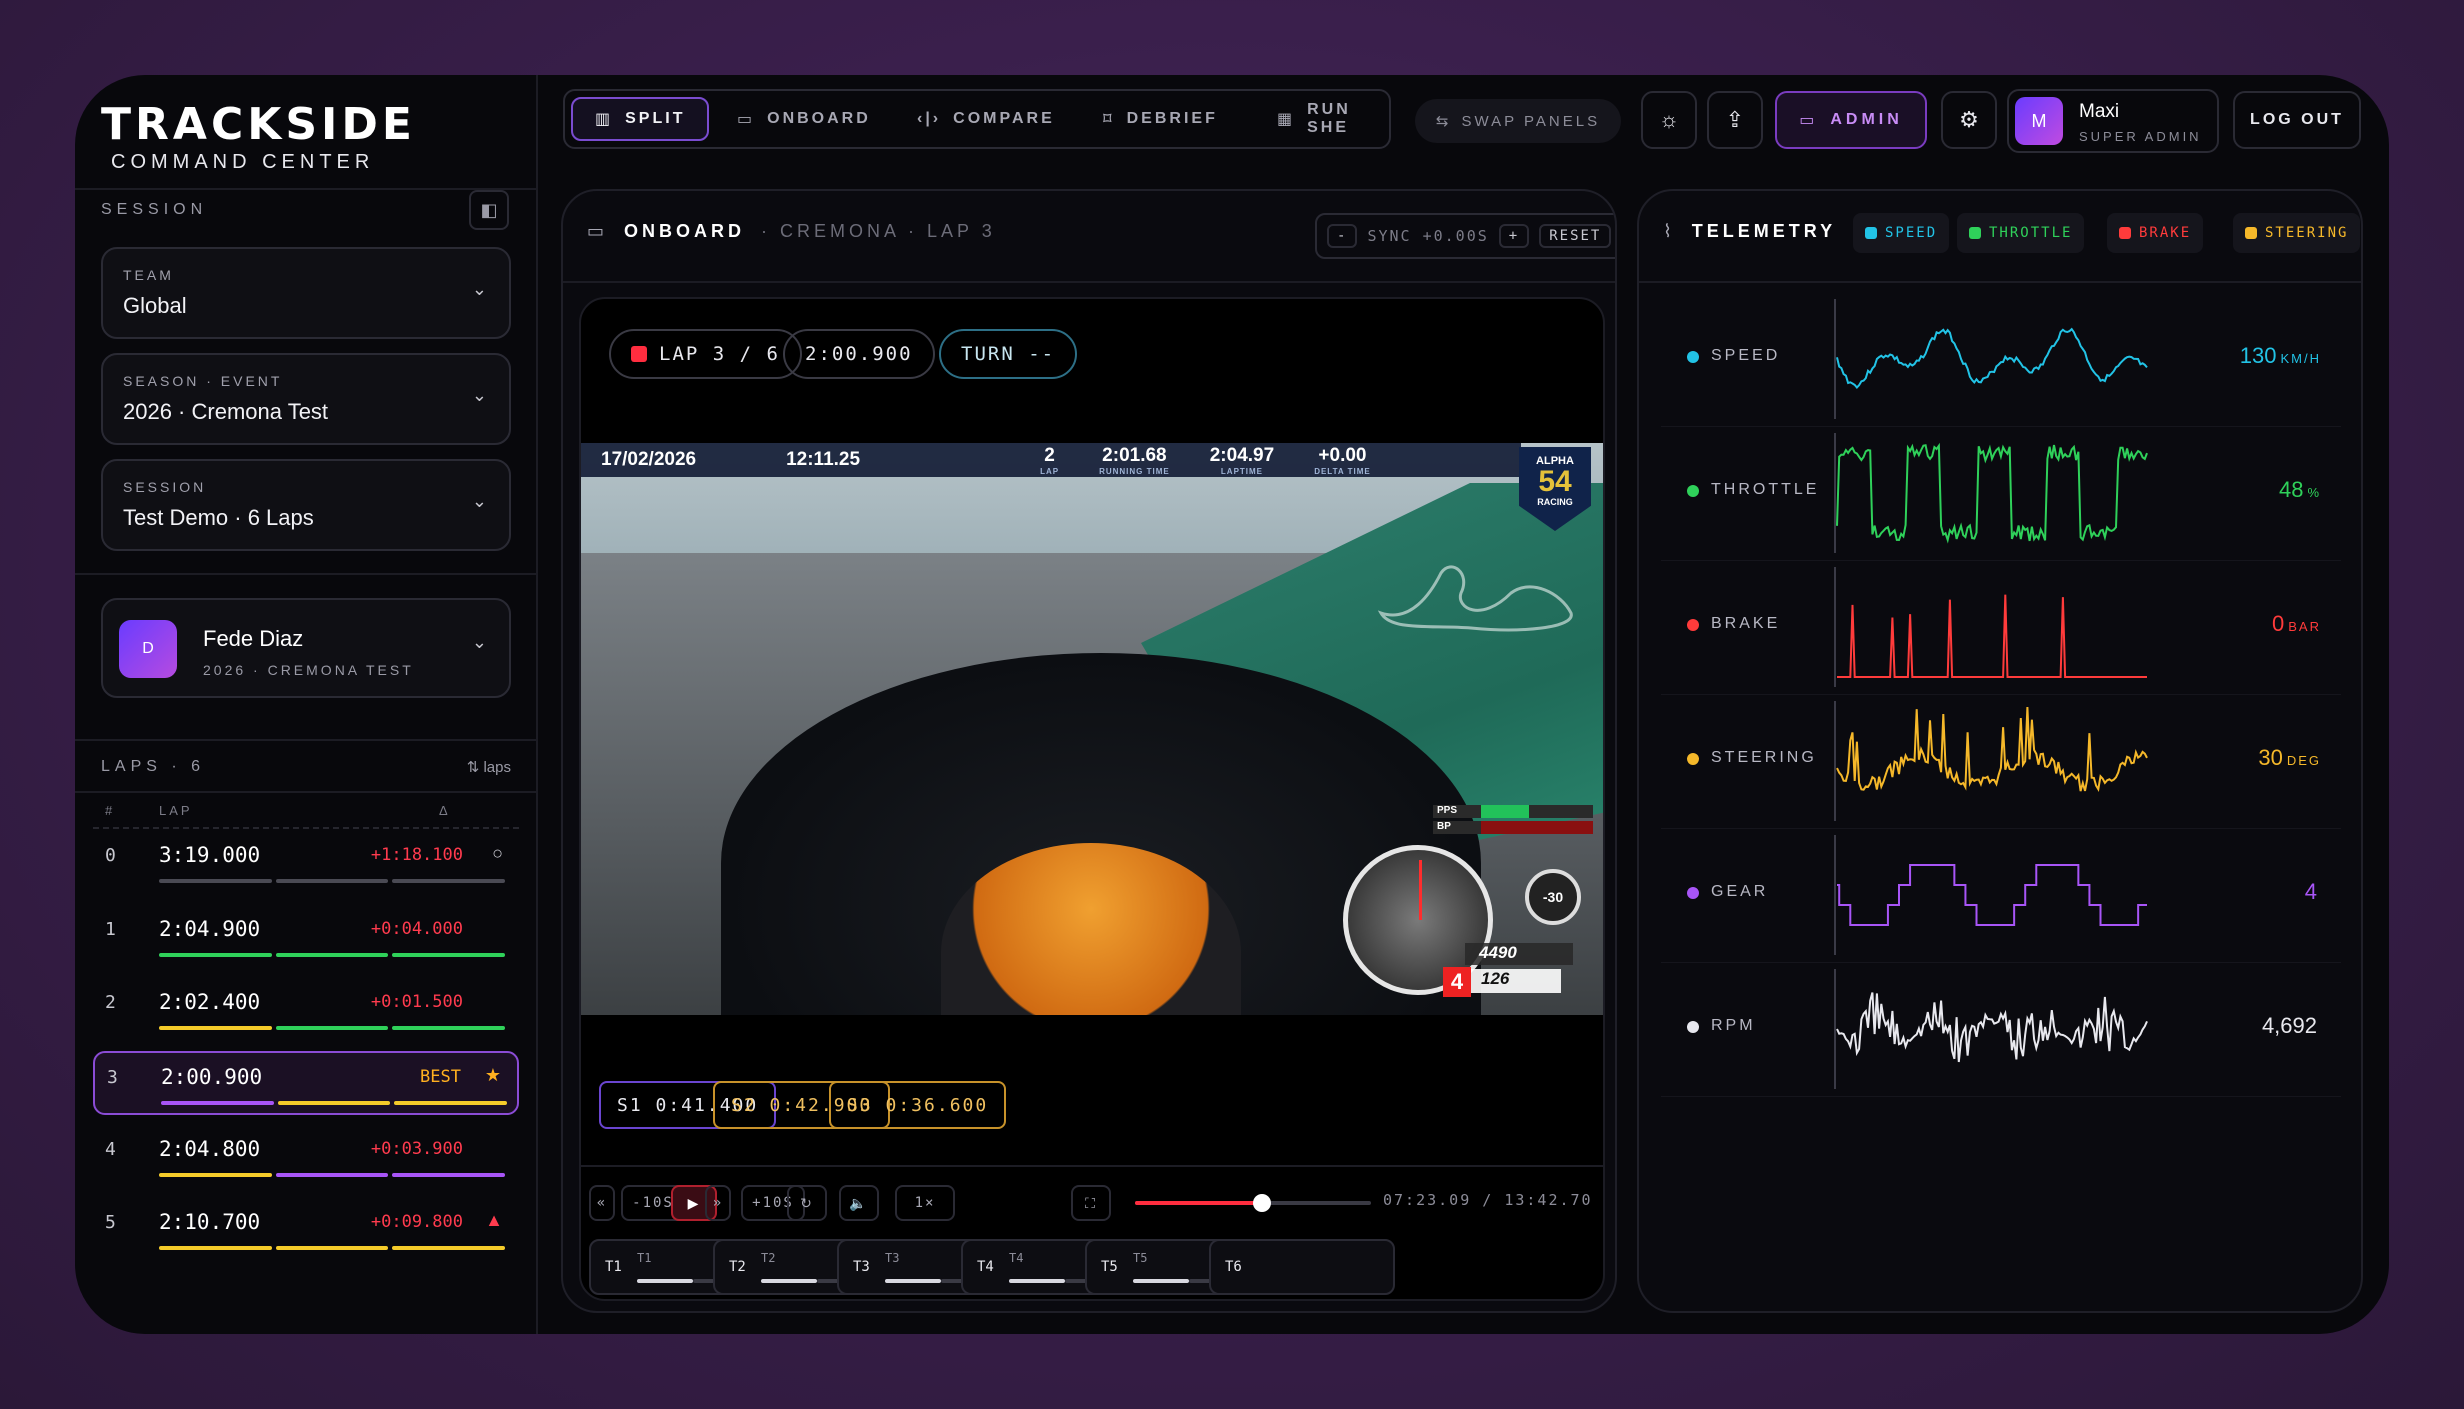 This screenshot has width=2464, height=1409. I want to click on restart-button: ↻, so click(807, 1203).